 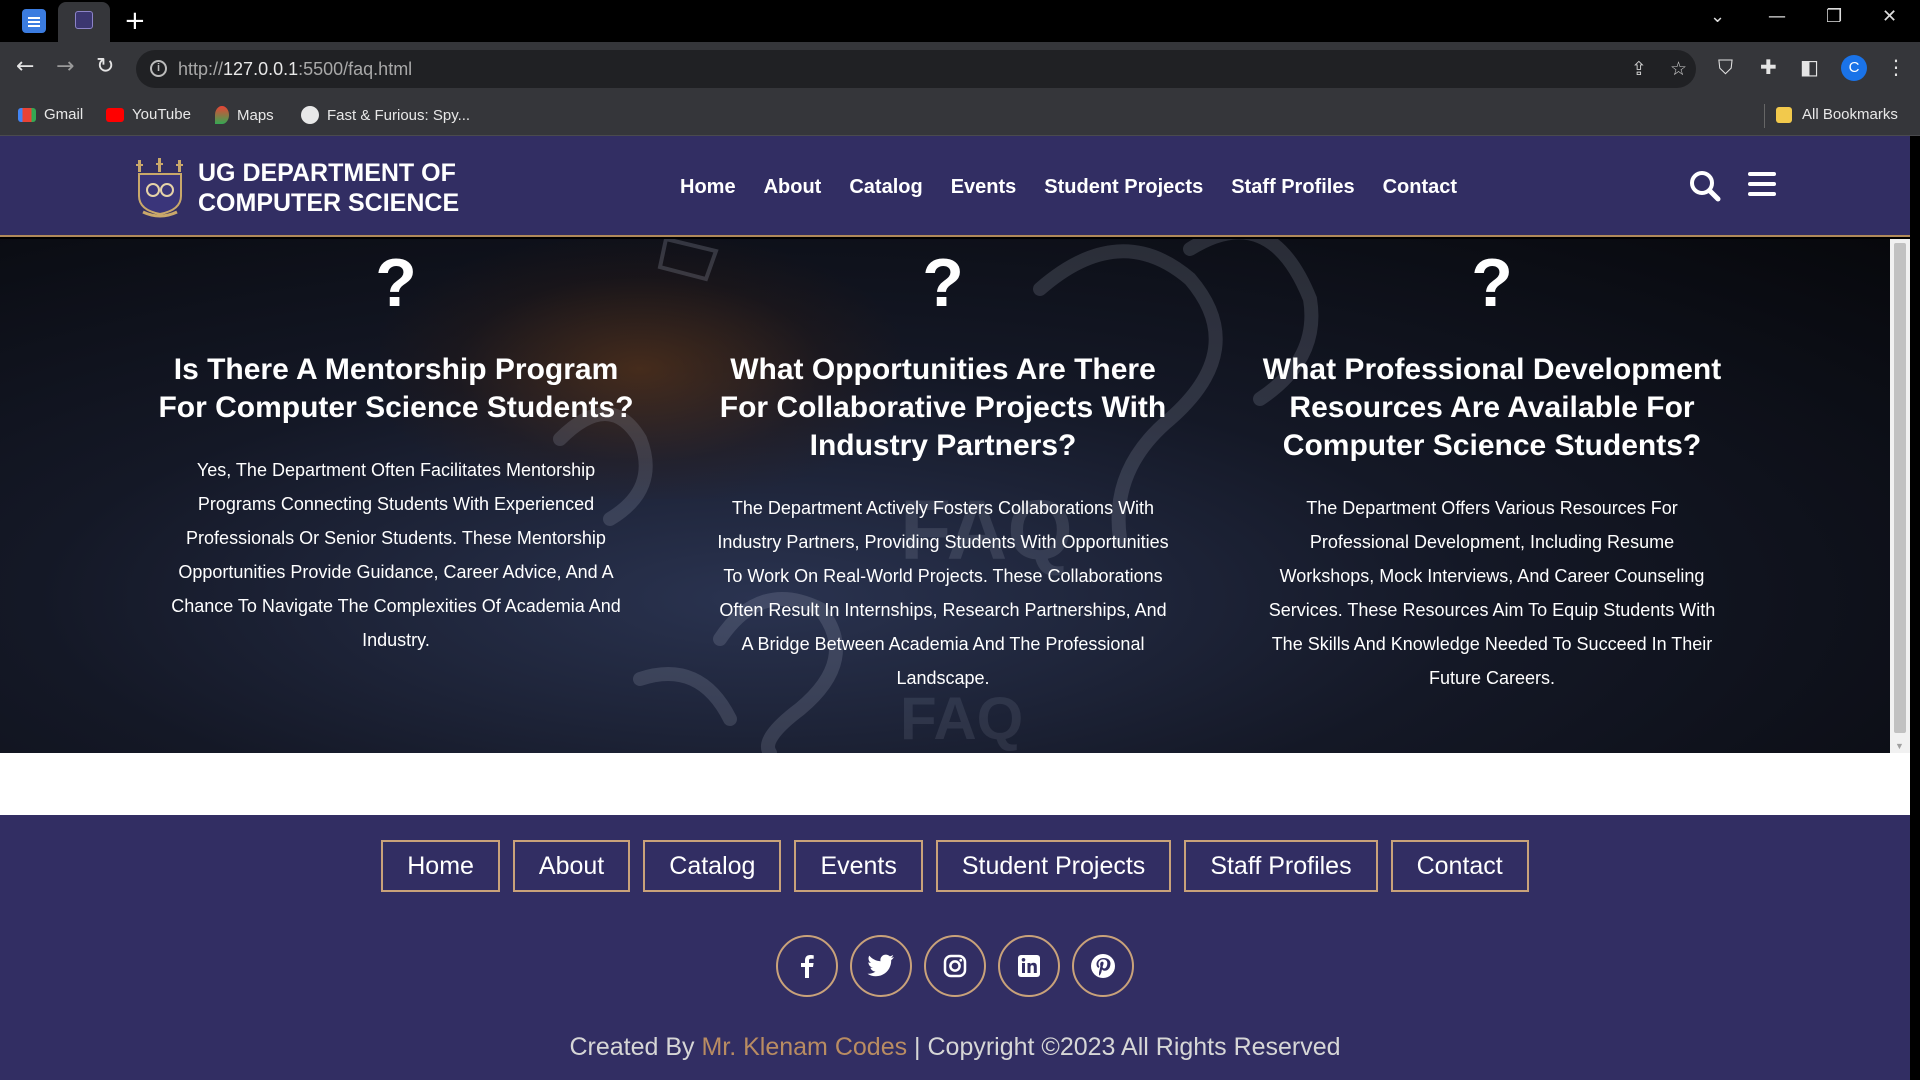 What do you see at coordinates (1725, 67) in the screenshot?
I see `shield-extension-icon: ⛉` at bounding box center [1725, 67].